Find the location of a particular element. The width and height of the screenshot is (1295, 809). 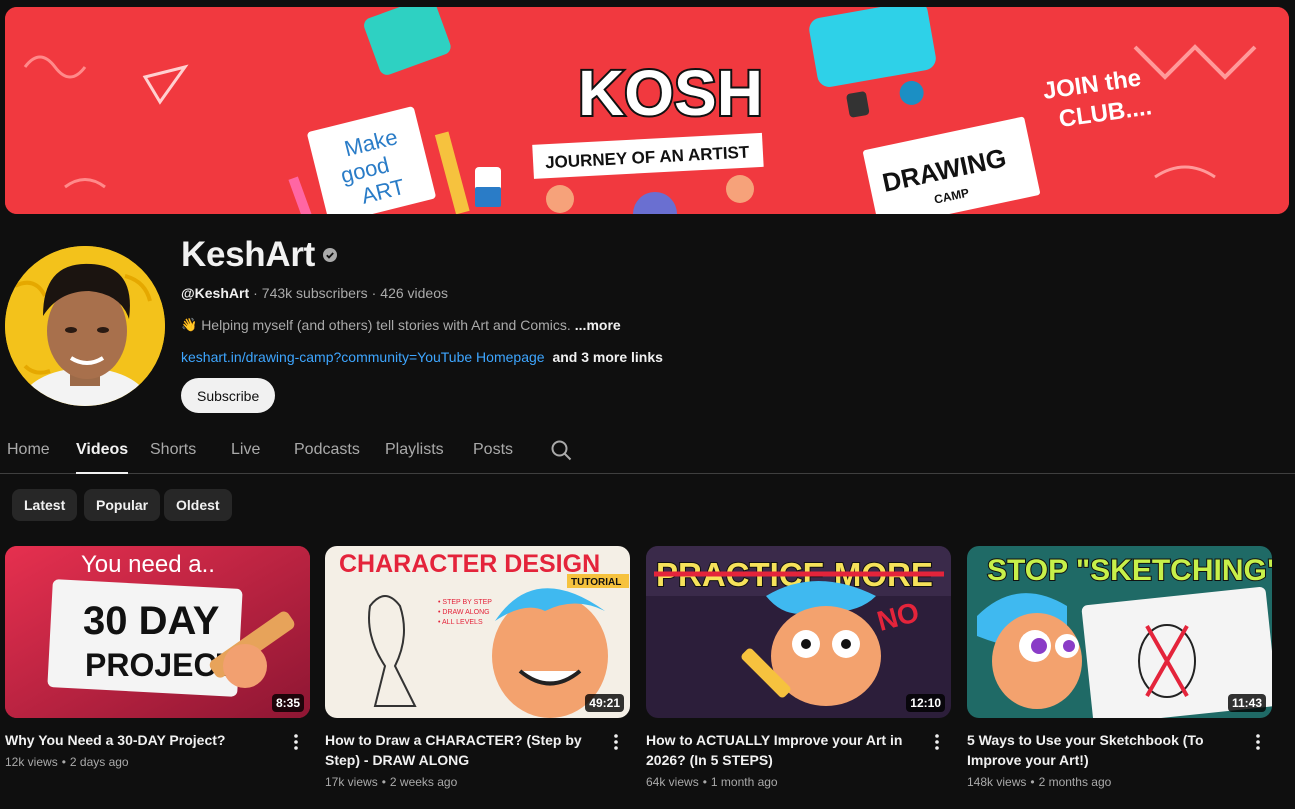

thumb-text: STOP "SKETCHING" is located at coordinates (1129, 570).